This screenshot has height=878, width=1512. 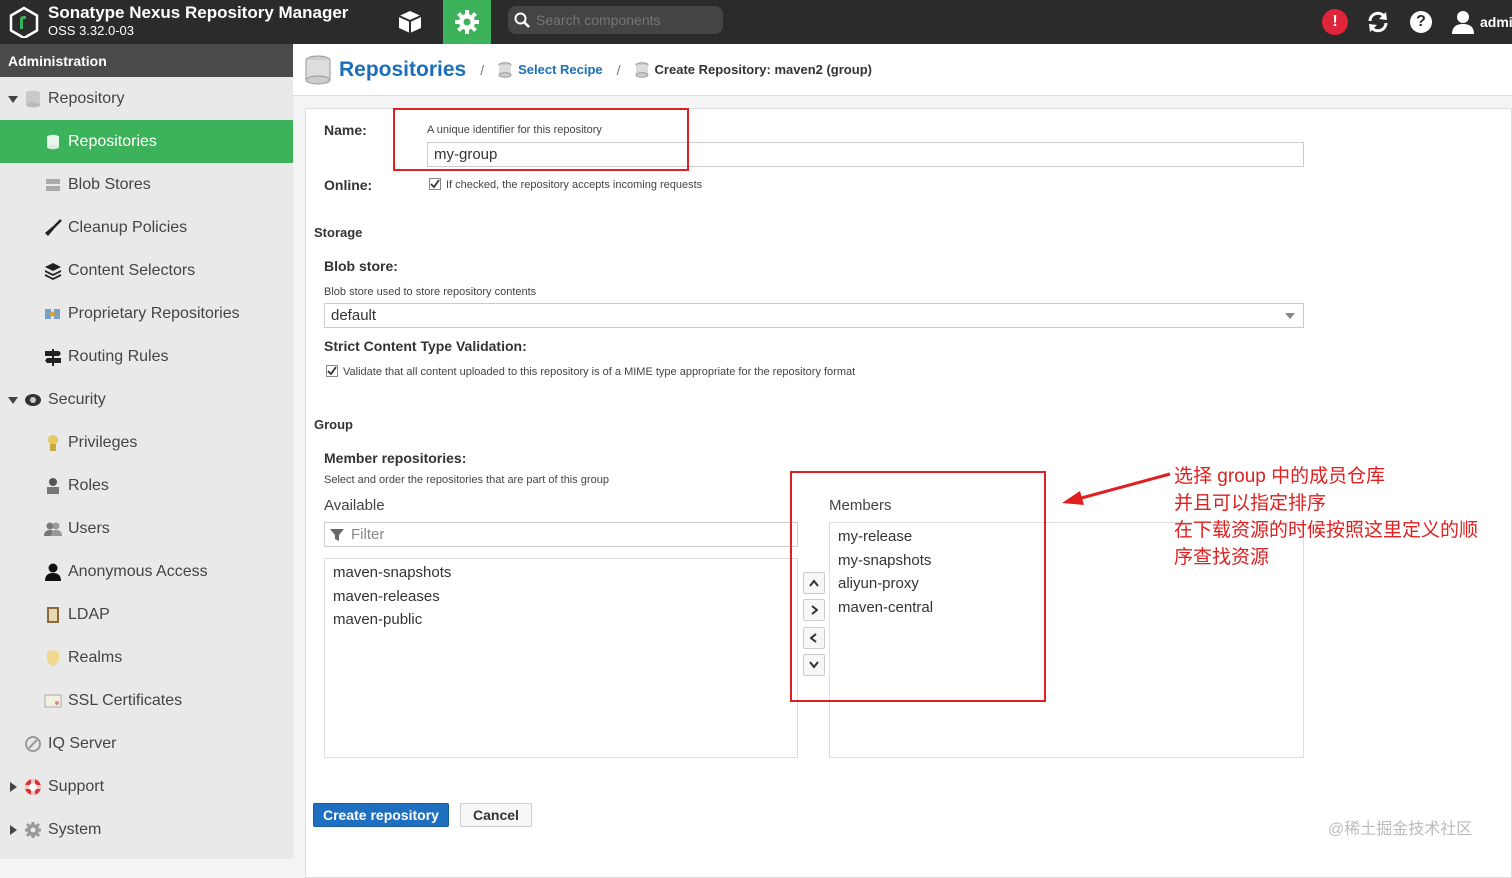 I want to click on name-input: my-group, so click(x=865, y=154).